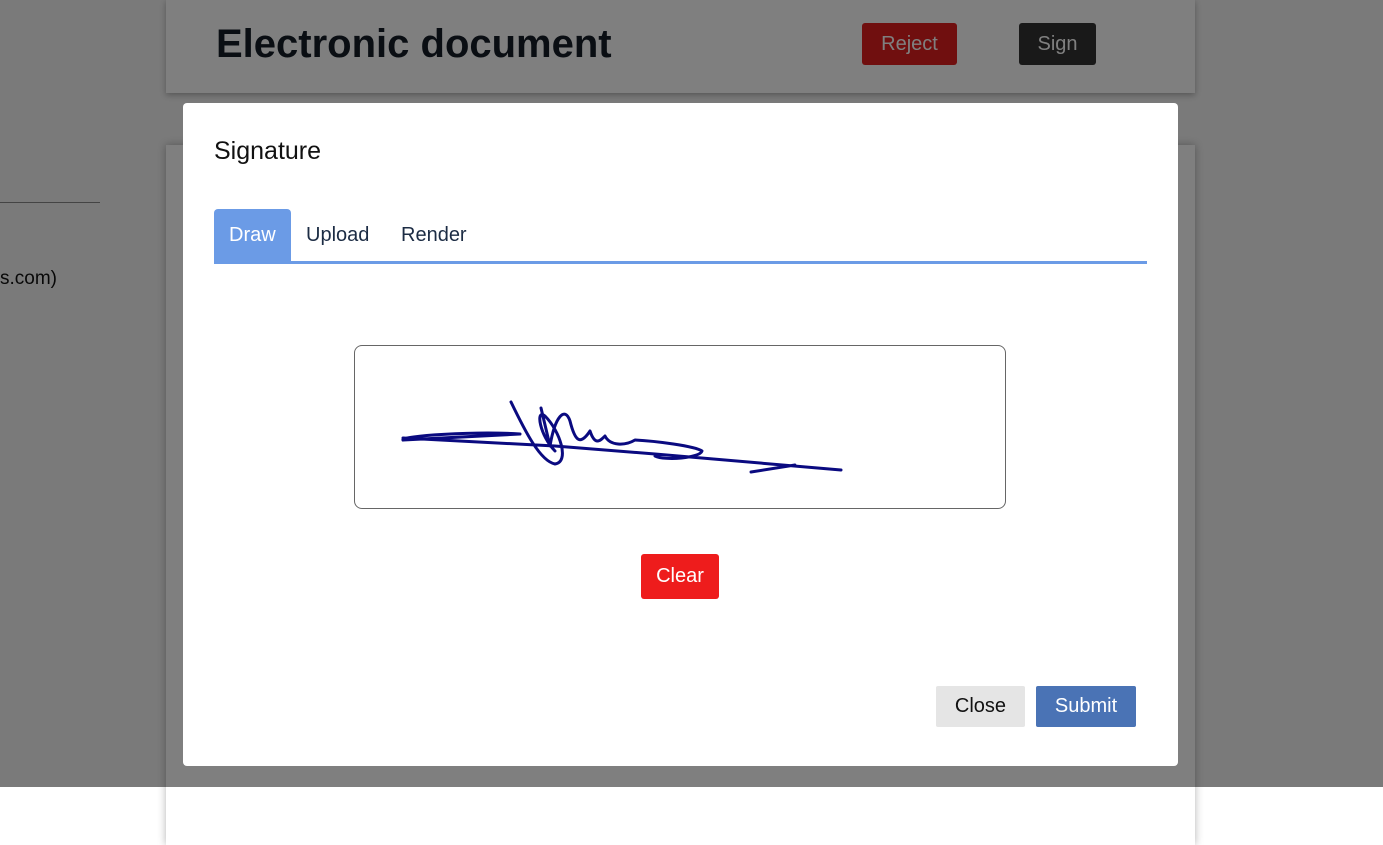 This screenshot has width=1383, height=845. Describe the element at coordinates (680, 236) in the screenshot. I see `signature-tabs: Draw Upload Render` at that location.